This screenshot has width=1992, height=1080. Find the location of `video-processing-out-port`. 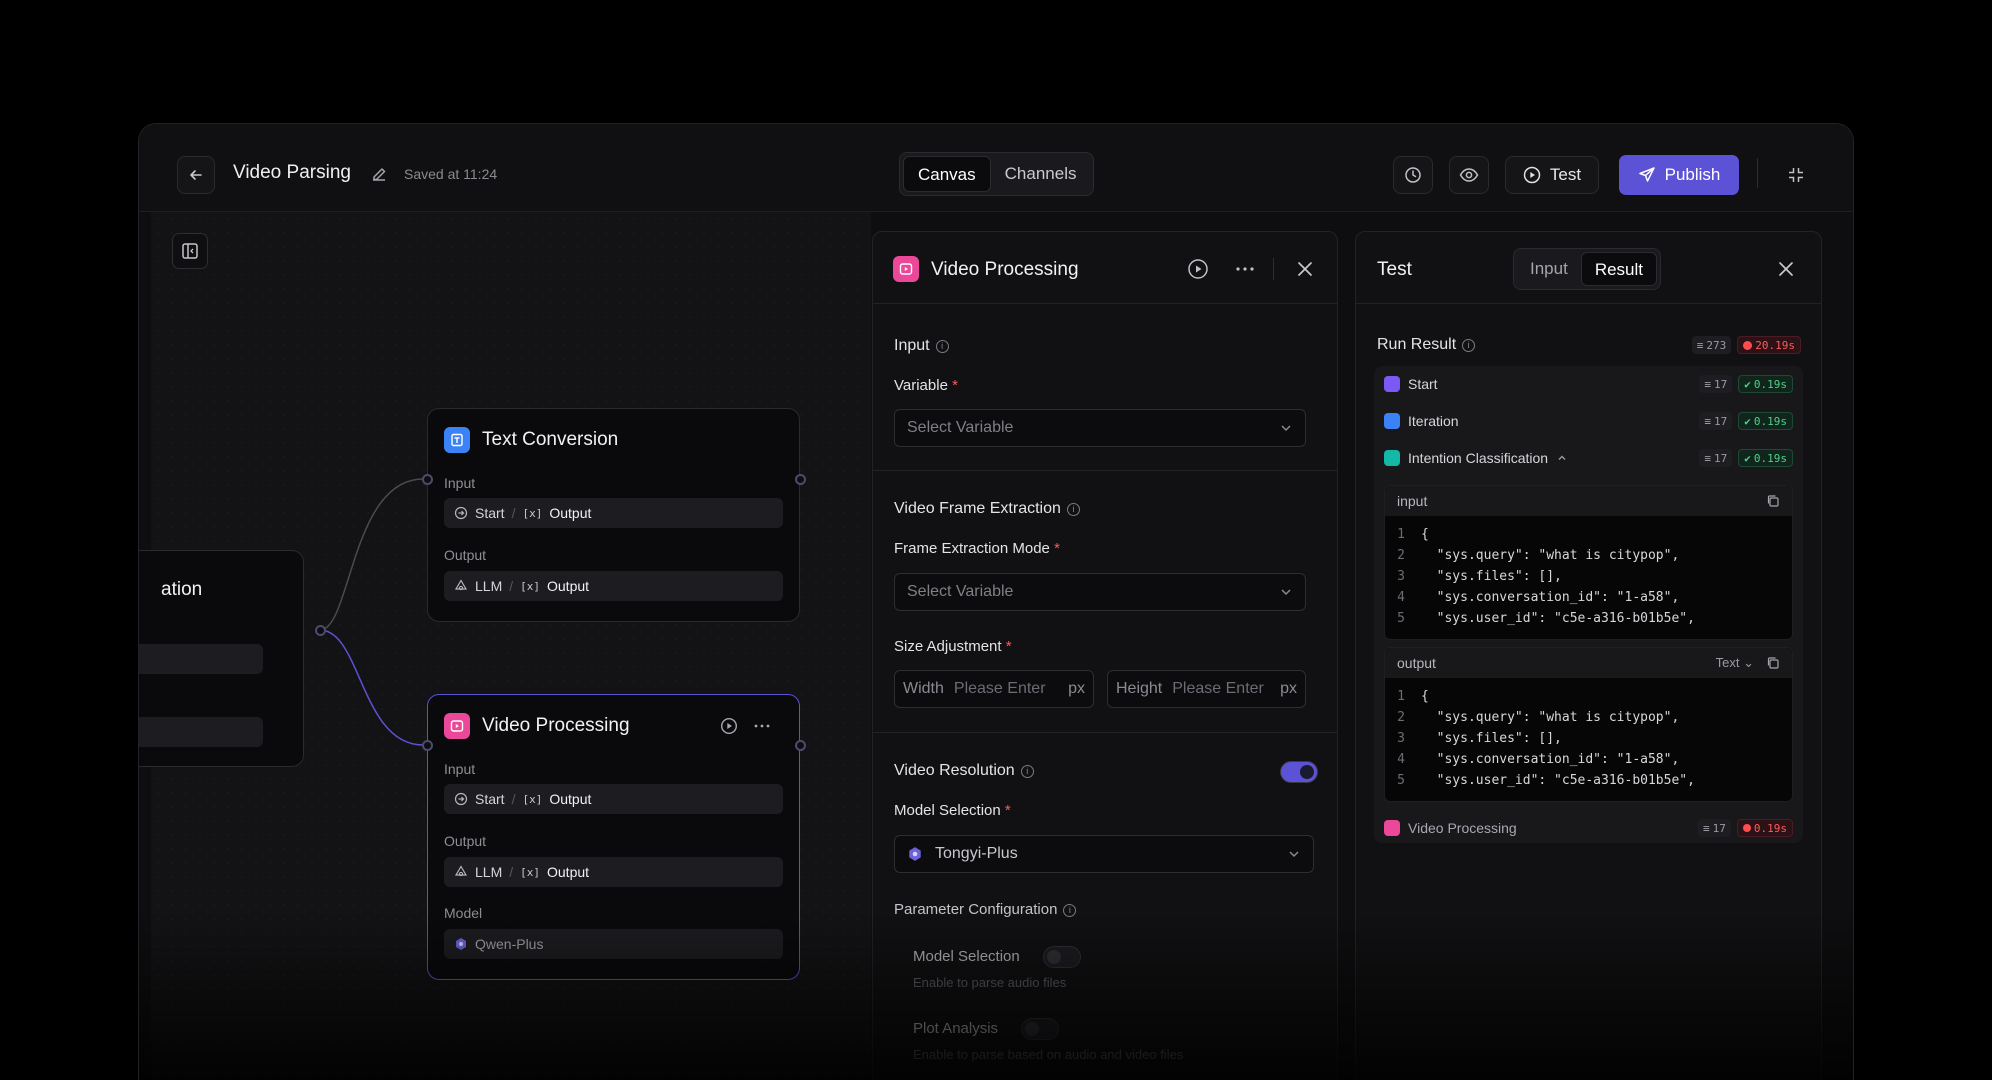

video-processing-out-port is located at coordinates (800, 745).